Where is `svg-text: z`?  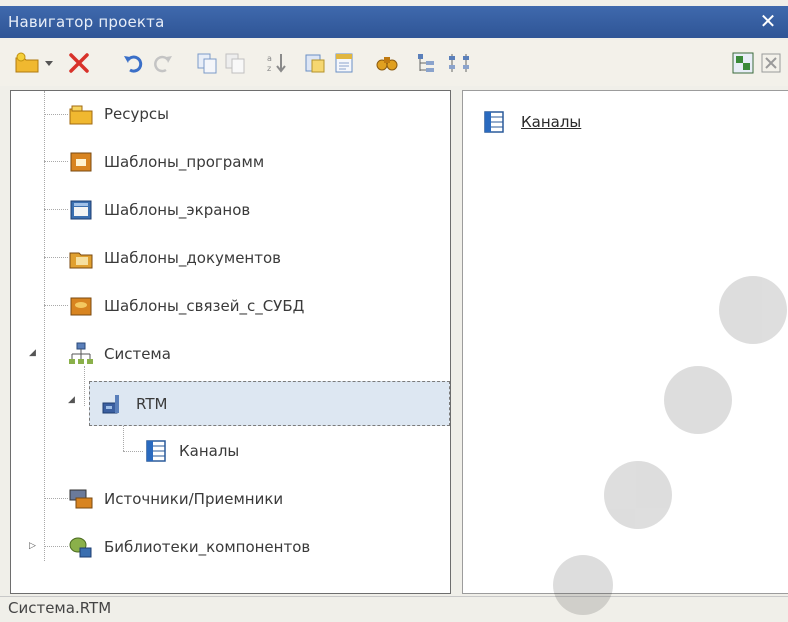
svg-text: z is located at coordinates (269, 68).